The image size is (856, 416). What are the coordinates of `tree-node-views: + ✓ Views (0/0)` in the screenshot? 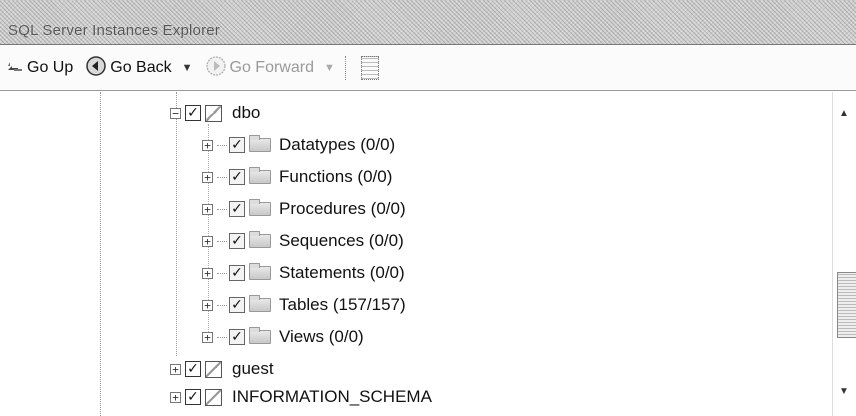 It's located at (283, 337).